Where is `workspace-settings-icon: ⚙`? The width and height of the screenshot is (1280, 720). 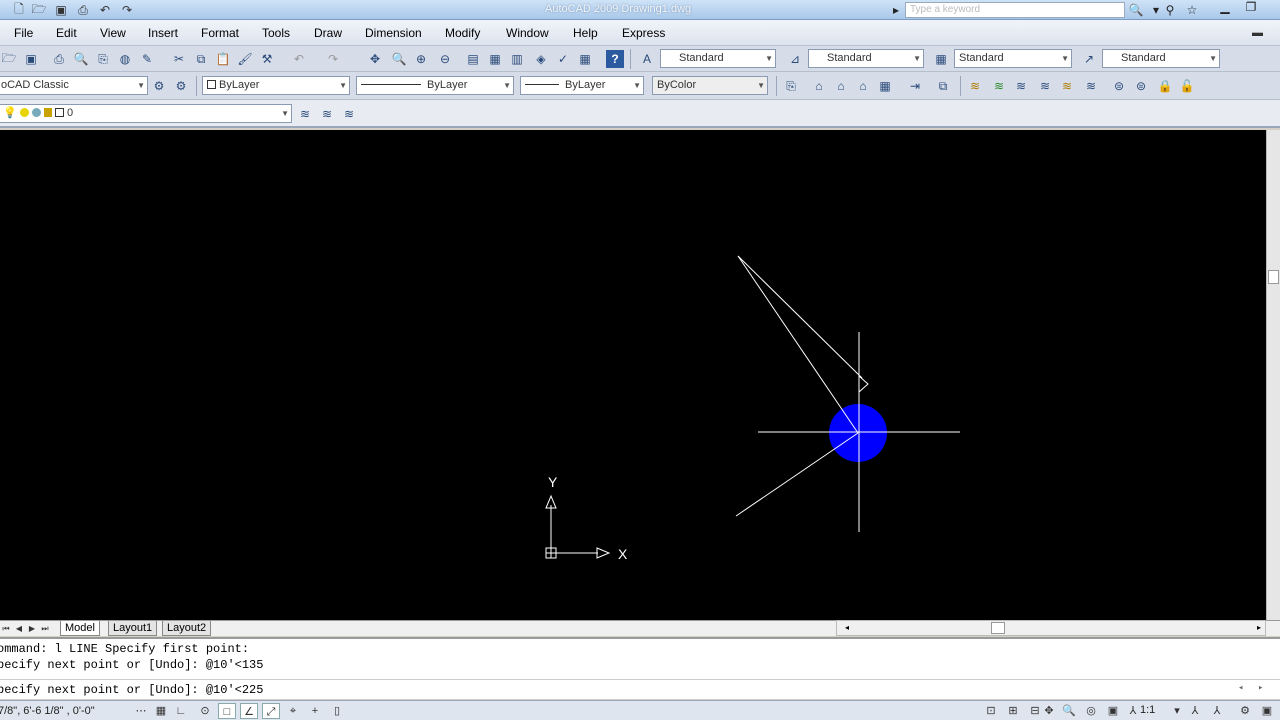
workspace-settings-icon: ⚙ is located at coordinates (159, 86).